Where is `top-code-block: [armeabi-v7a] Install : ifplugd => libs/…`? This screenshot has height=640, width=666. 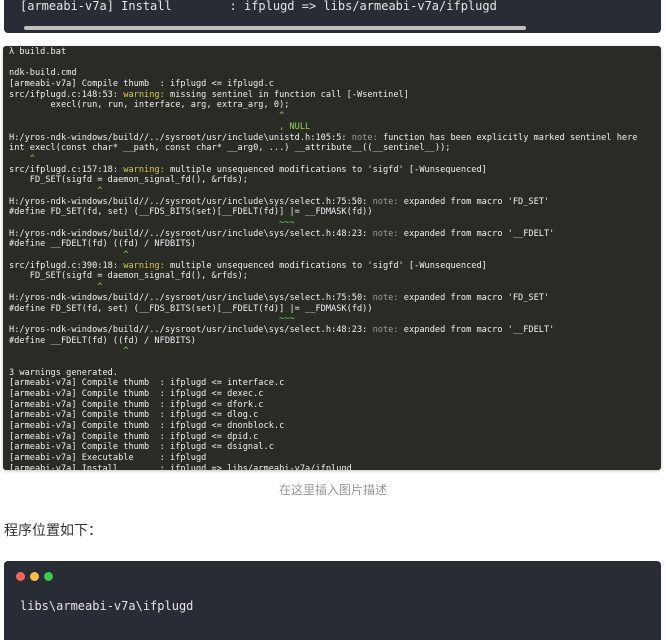
top-code-block: [armeabi-v7a] Install : ifplugd => libs/… is located at coordinates (332, 16).